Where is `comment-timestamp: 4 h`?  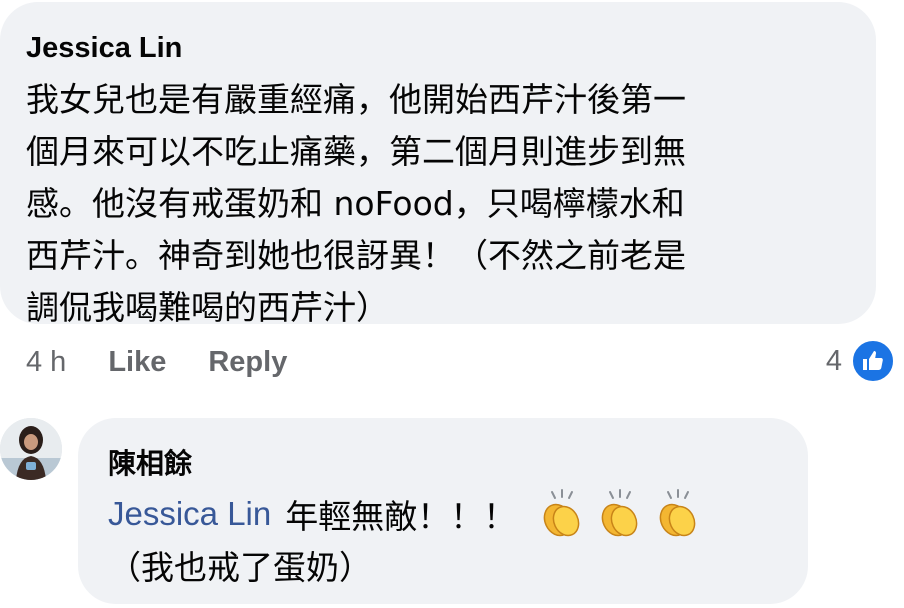 comment-timestamp: 4 h is located at coordinates (46, 362).